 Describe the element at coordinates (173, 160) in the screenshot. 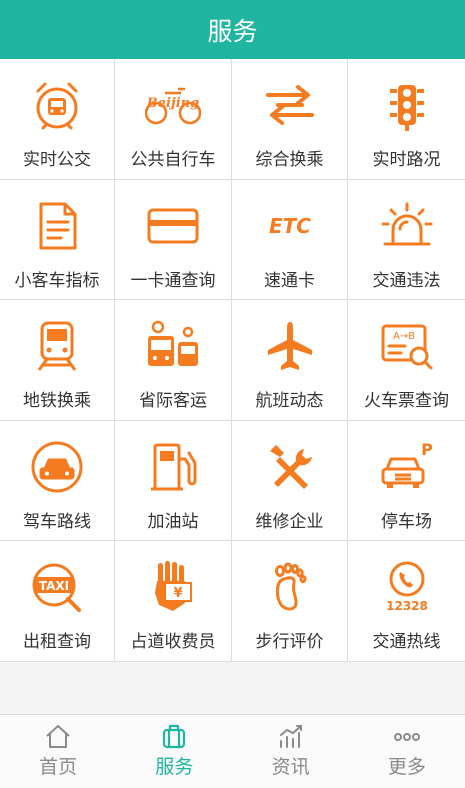

I see `service-label: 公共自行车` at that location.